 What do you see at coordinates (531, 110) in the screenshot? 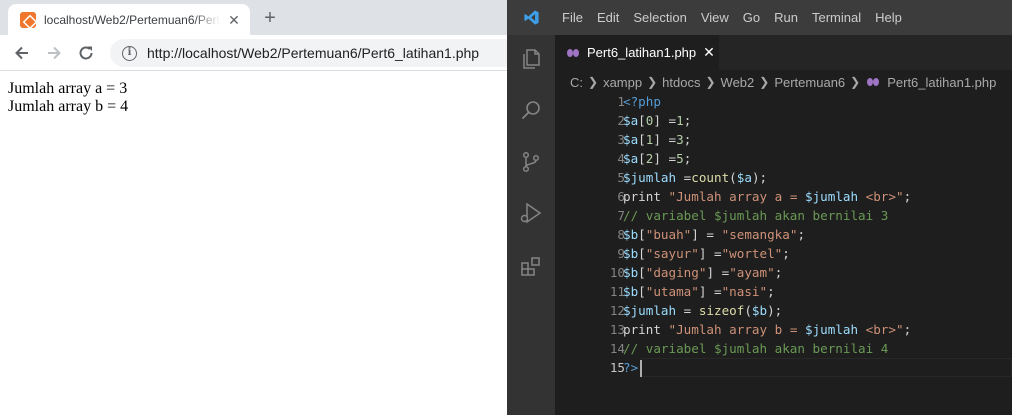
I see `search-icon` at bounding box center [531, 110].